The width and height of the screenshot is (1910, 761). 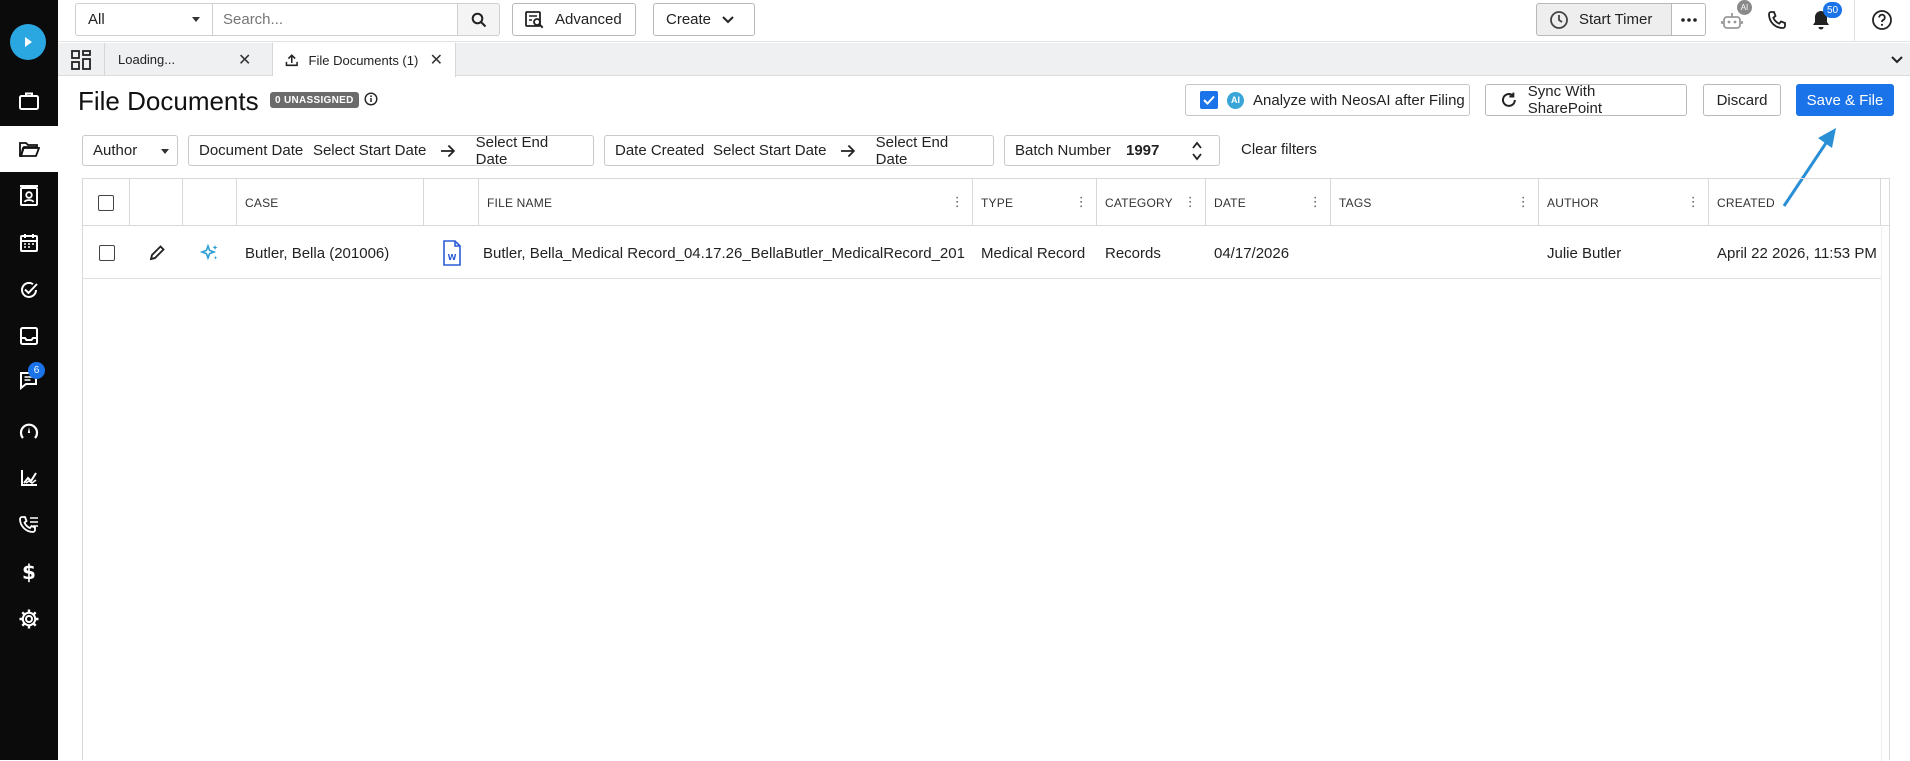 What do you see at coordinates (1112, 150) in the screenshot?
I see `batch-number-filter: Batch Number 1997` at bounding box center [1112, 150].